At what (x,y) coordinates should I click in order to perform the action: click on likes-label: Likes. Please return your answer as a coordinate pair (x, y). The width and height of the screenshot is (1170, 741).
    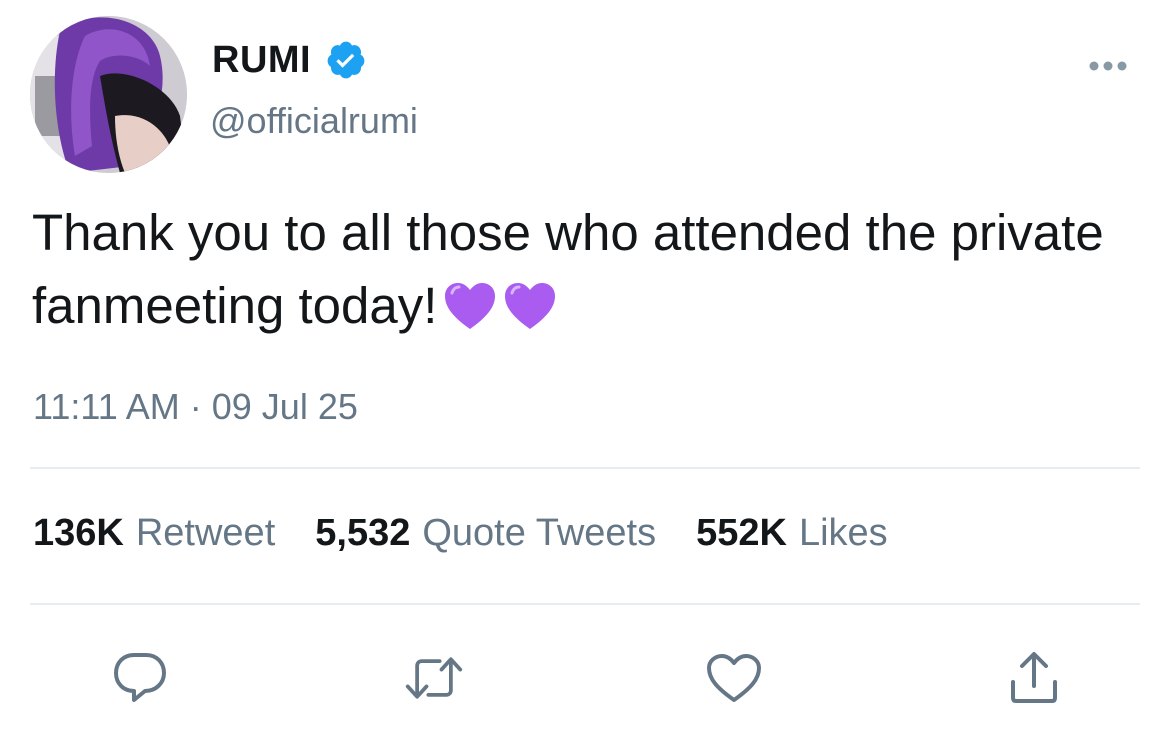
    Looking at the image, I should click on (843, 533).